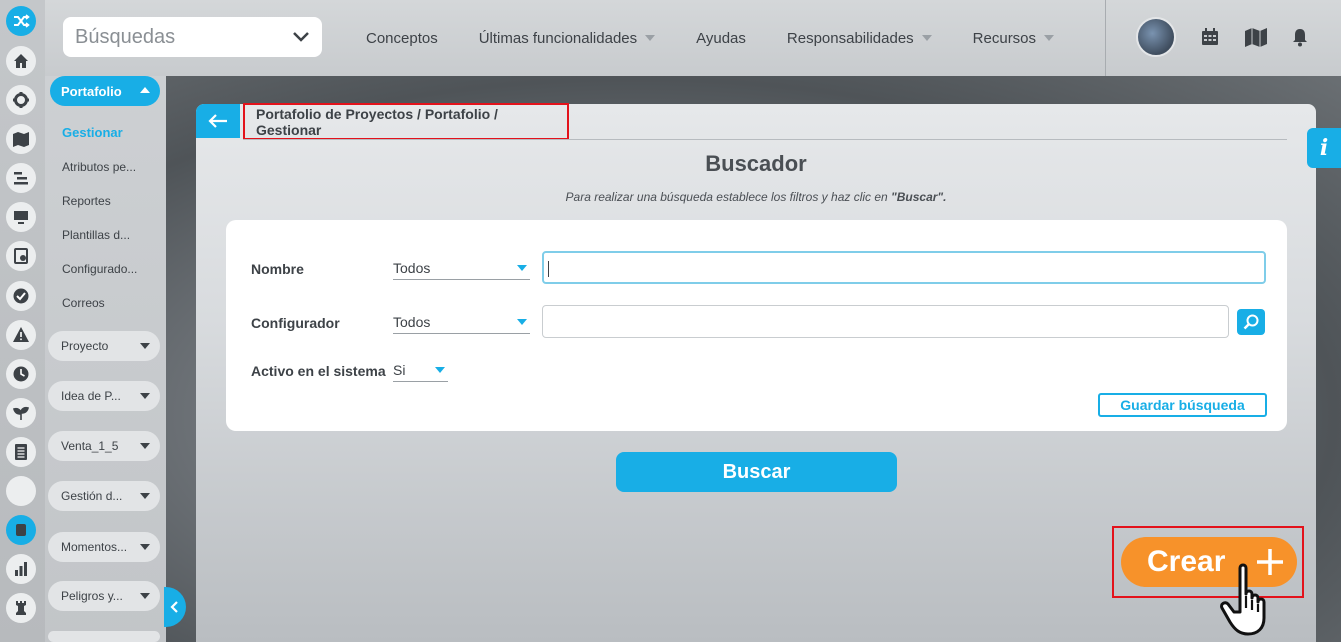 This screenshot has width=1341, height=642. What do you see at coordinates (461, 322) in the screenshot?
I see `configurador-operator-select: Todos` at bounding box center [461, 322].